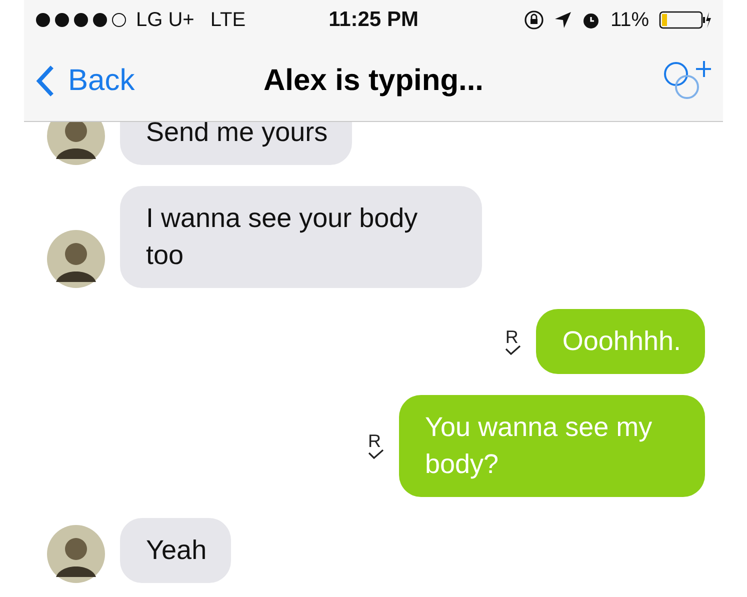 This screenshot has height=597, width=747. Describe the element at coordinates (685, 20) in the screenshot. I see `battery-icon` at that location.